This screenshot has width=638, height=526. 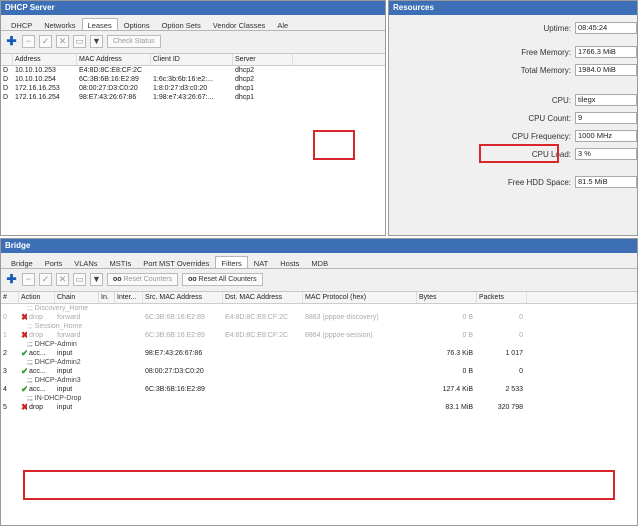 What do you see at coordinates (239, 24) in the screenshot?
I see `tab-vendor-classes: Vendor Classes` at bounding box center [239, 24].